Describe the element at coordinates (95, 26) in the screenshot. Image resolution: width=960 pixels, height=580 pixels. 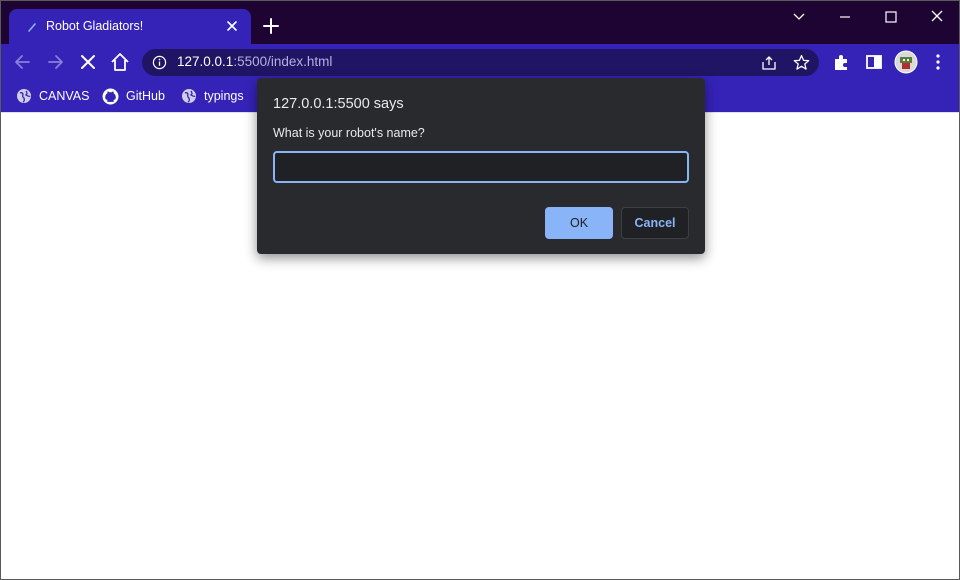
I see `tab-title: Robot Gladiators!` at that location.